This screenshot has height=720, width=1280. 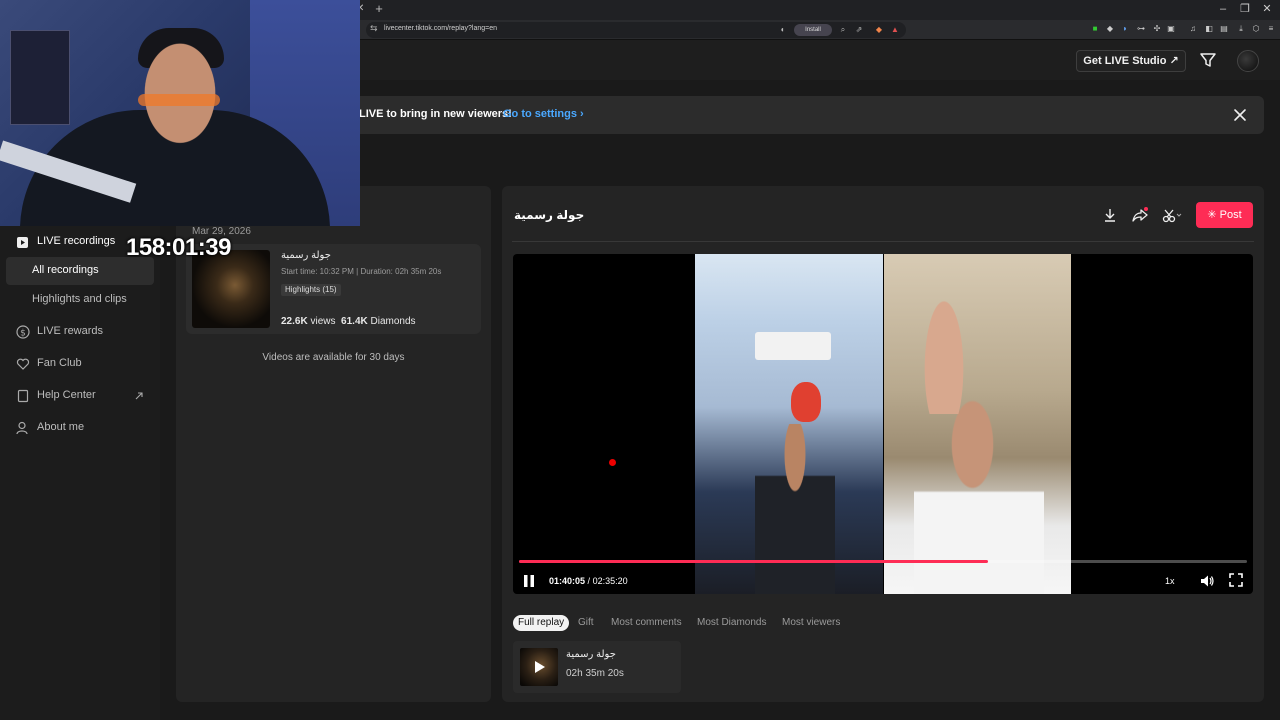 I want to click on sidebar-item-label: Help Center, so click(x=66, y=395).